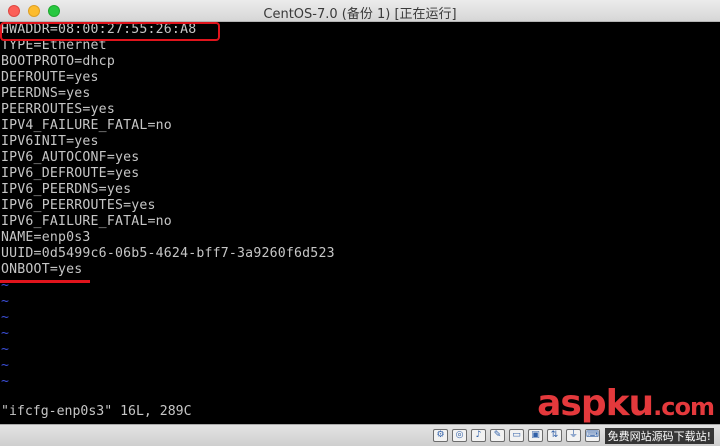 The height and width of the screenshot is (446, 720). What do you see at coordinates (50, 77) in the screenshot?
I see `config-line-defroute: DEFROUTE=yes` at bounding box center [50, 77].